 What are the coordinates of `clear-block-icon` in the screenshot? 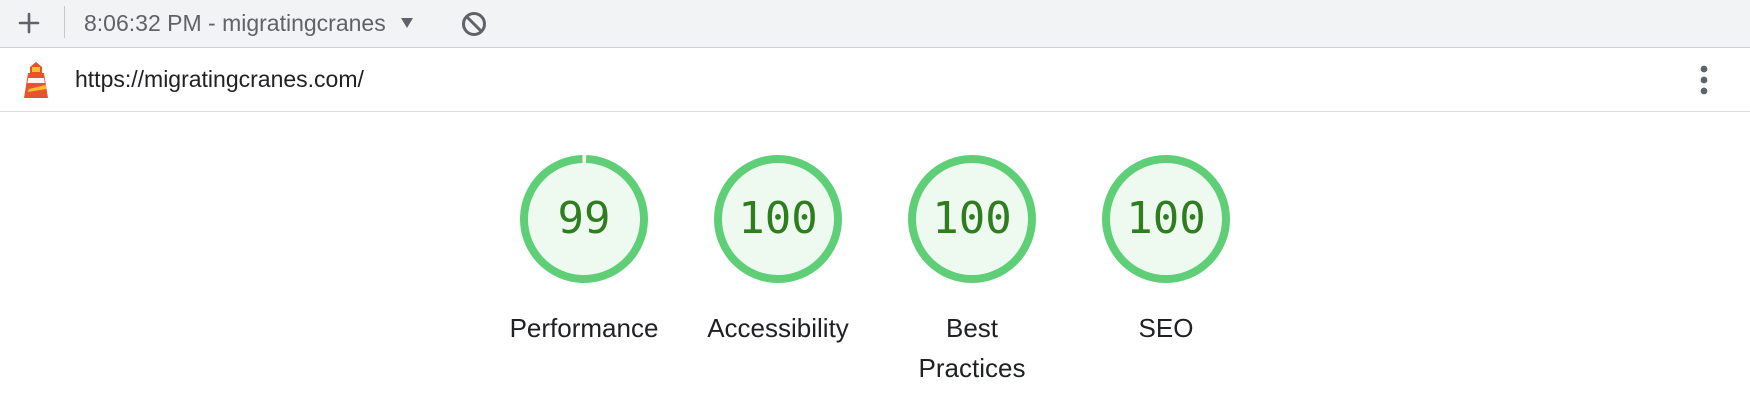 It's located at (474, 24).